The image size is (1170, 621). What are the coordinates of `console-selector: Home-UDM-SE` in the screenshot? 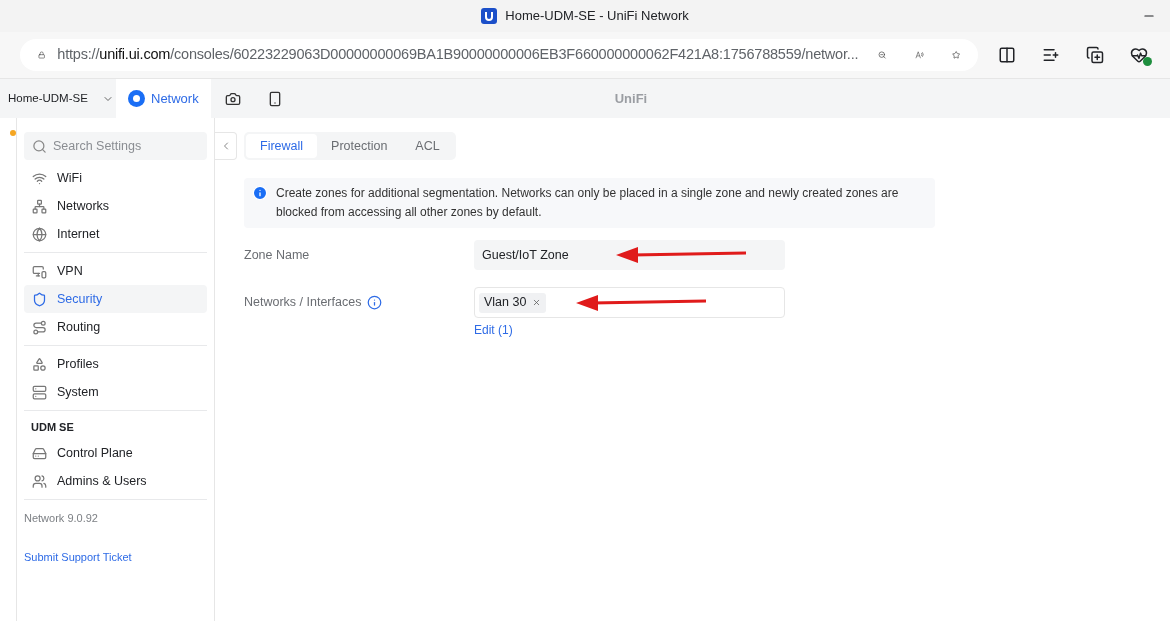 It's located at (58, 98).